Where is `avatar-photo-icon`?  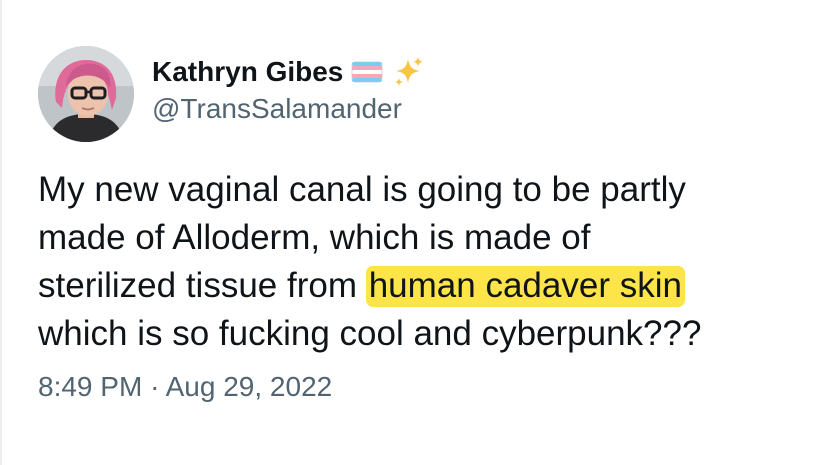
avatar-photo-icon is located at coordinates (86, 94).